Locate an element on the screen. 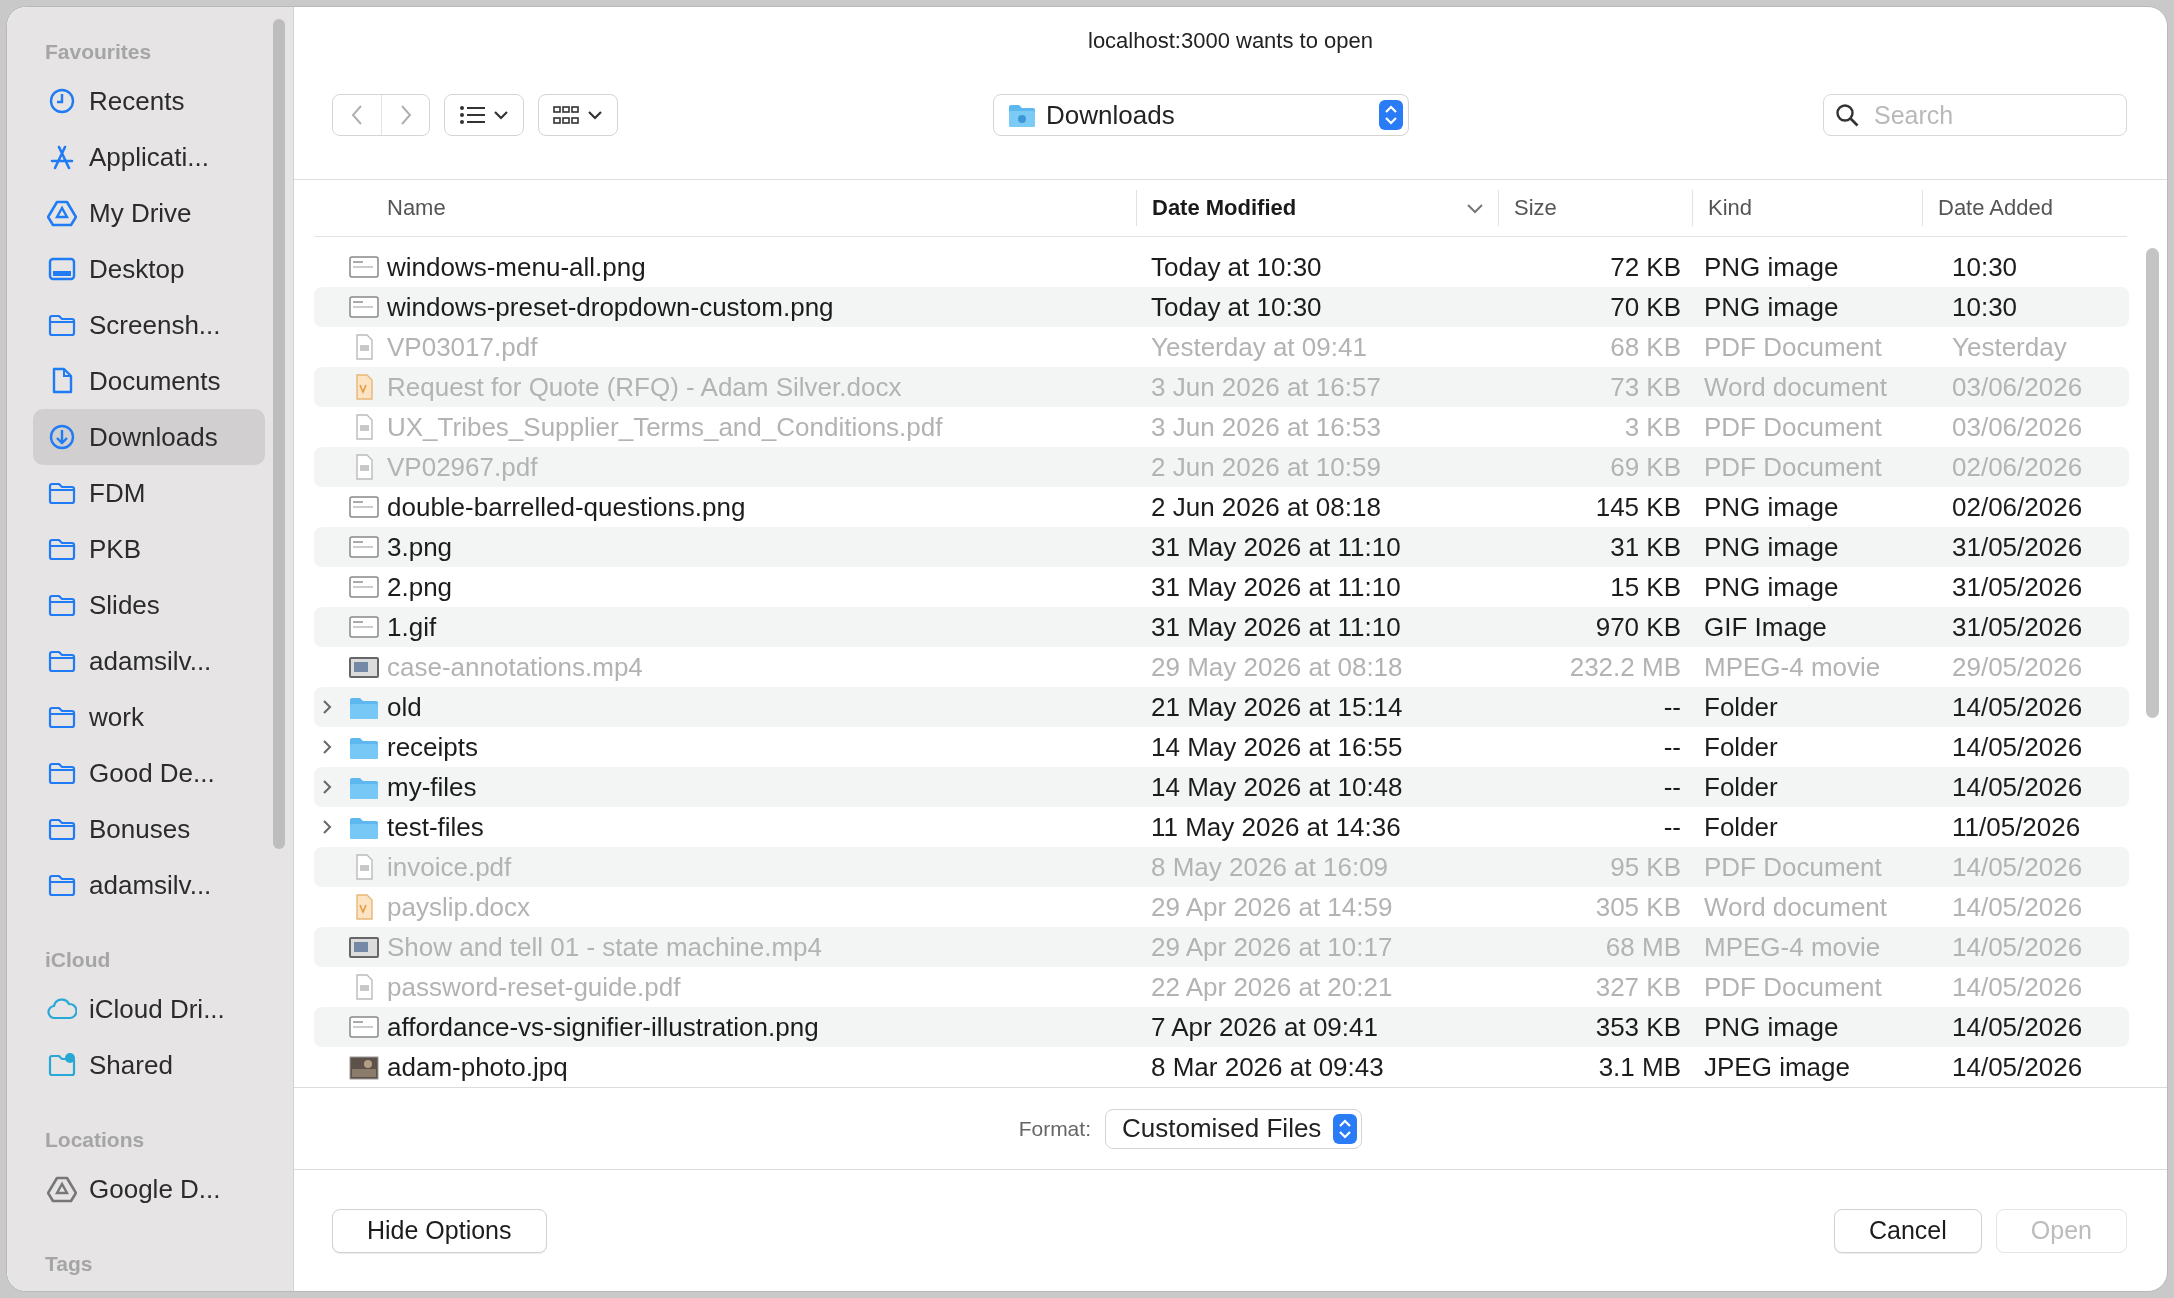 This screenshot has height=1298, width=2174. file-row: windows-preset-dropdown-custom.png Today at 10:30 70 KB PNG image 10:30 is located at coordinates (1221, 307).